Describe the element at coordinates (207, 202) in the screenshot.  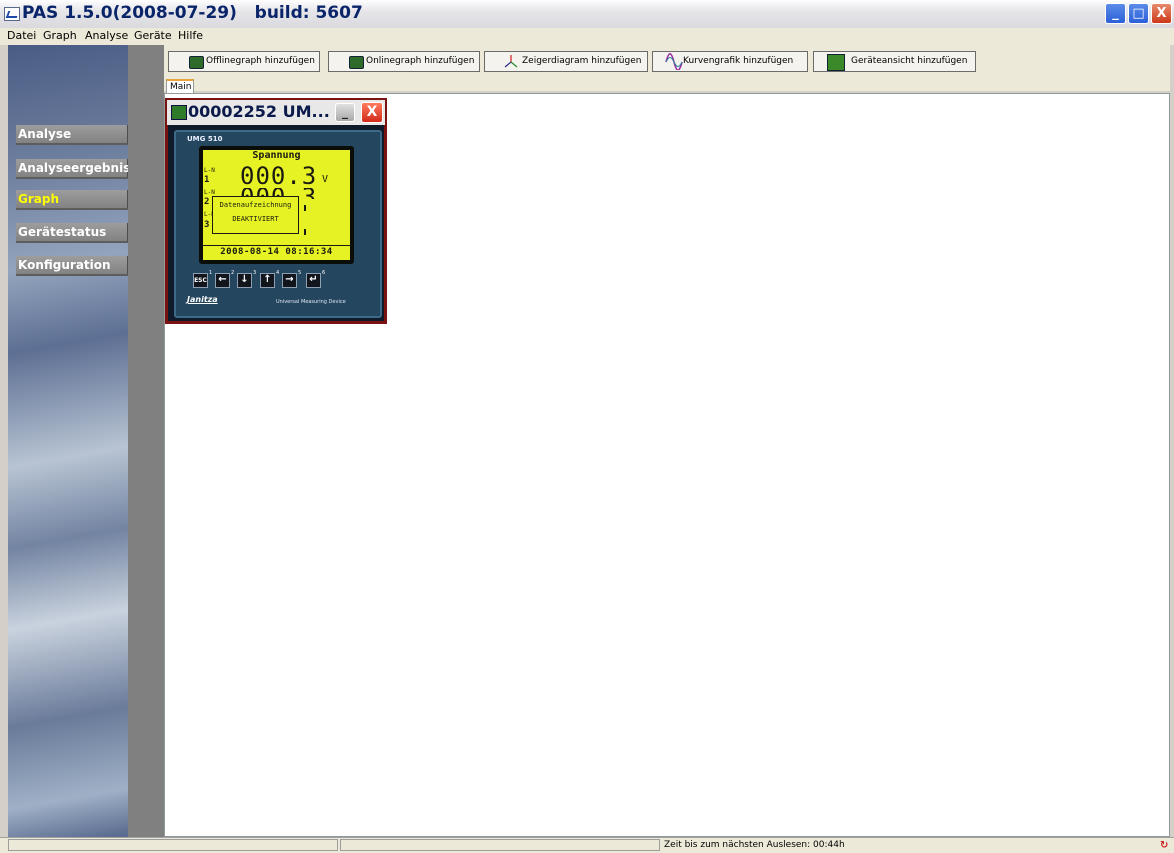
I see `lcd-line-number: 2` at that location.